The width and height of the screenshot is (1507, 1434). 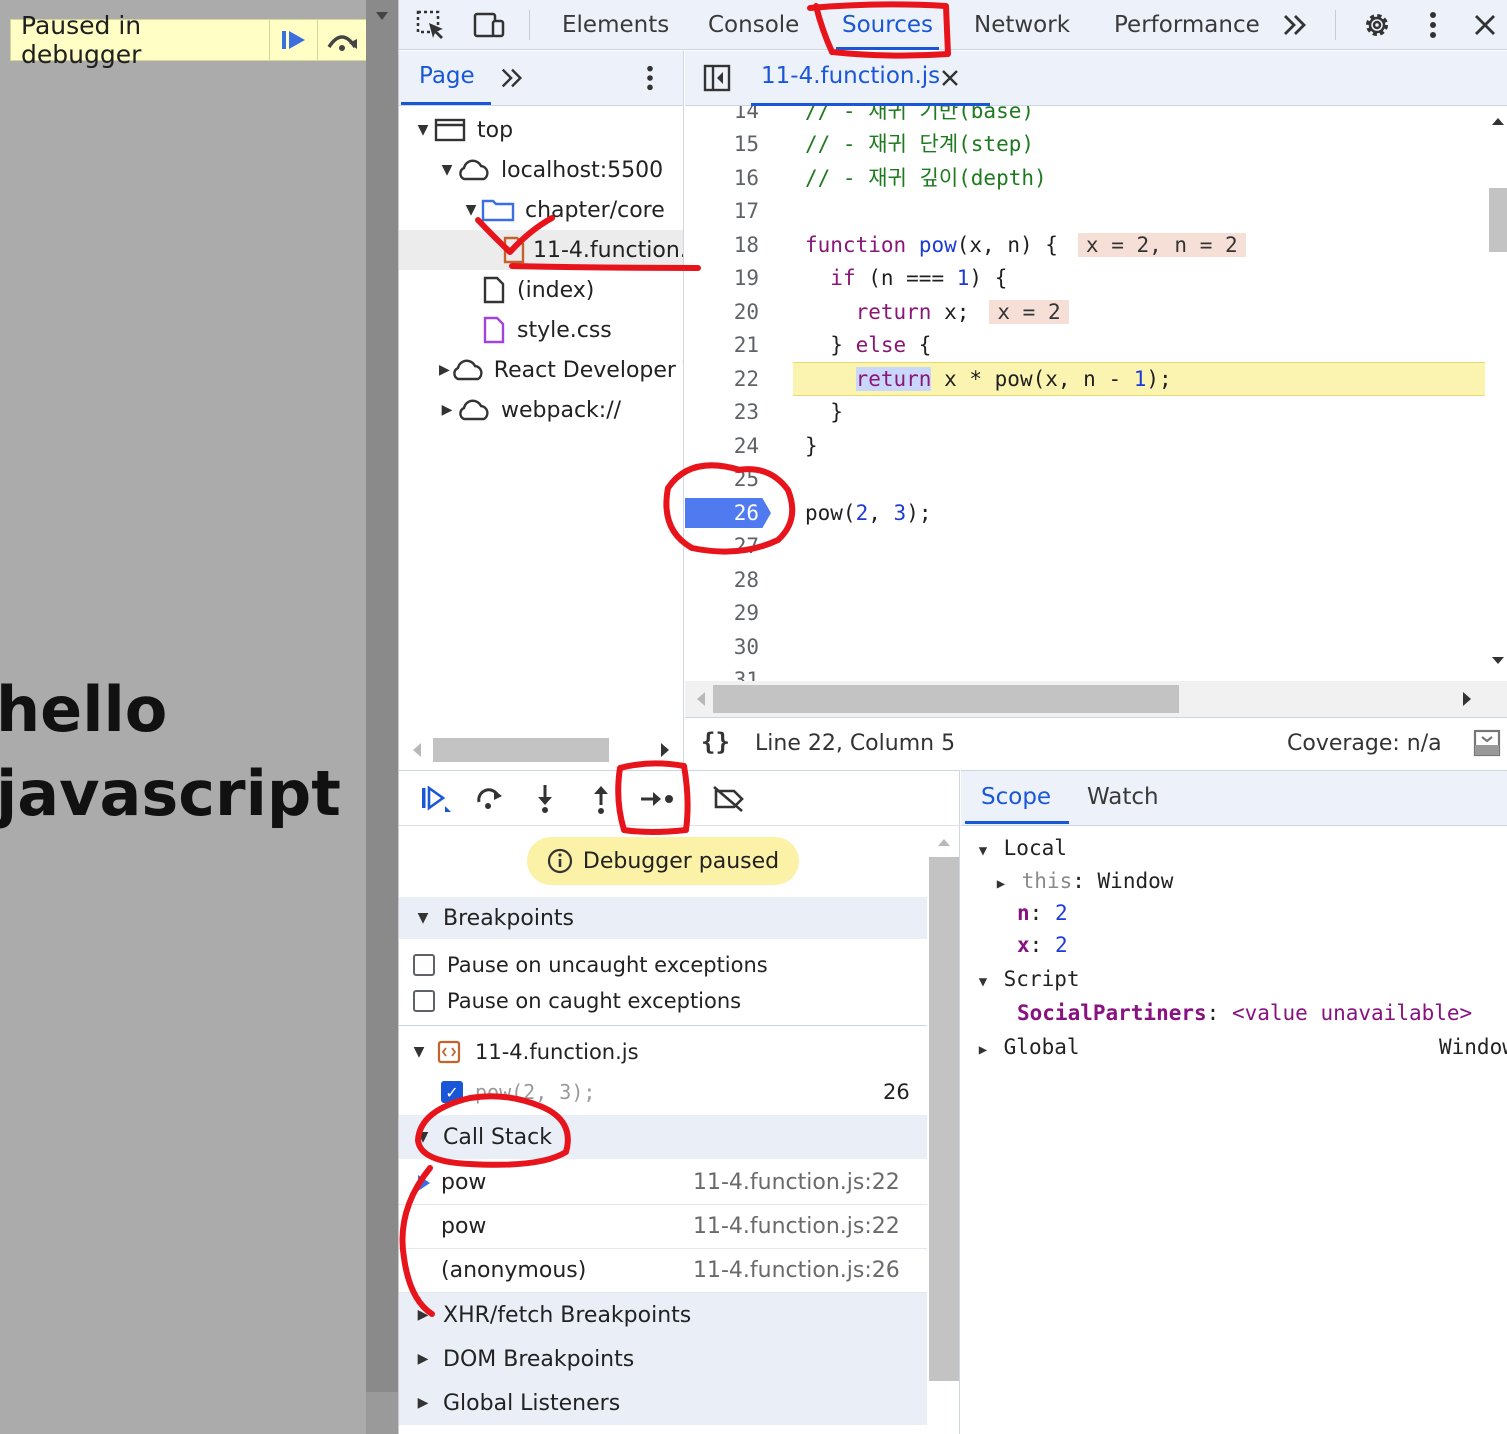 What do you see at coordinates (1017, 804) in the screenshot?
I see `tab-scope: Scope` at bounding box center [1017, 804].